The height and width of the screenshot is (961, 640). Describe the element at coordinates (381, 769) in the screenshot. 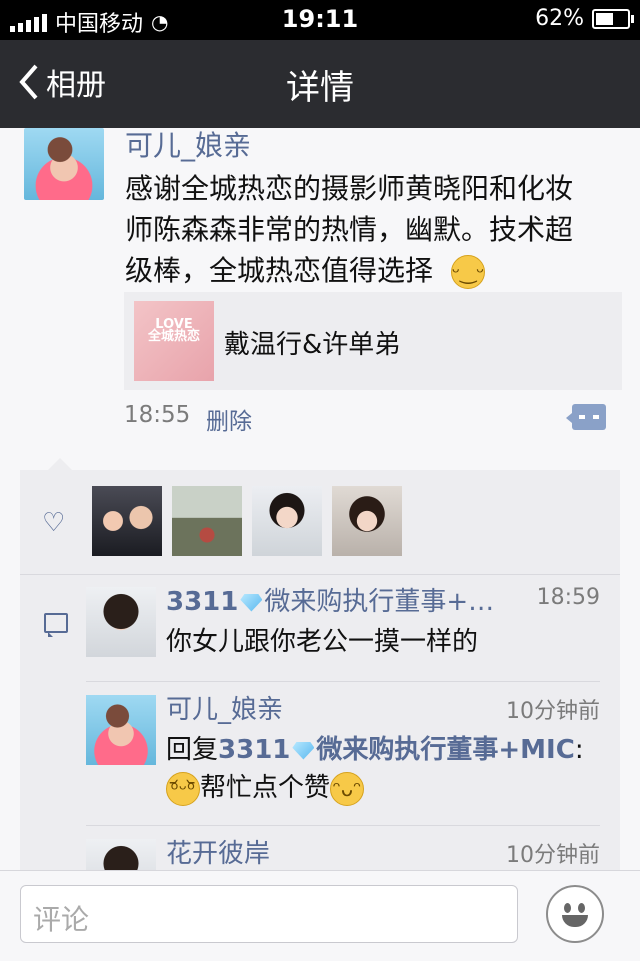

I see `comment-text: 回复3311 微来购执行董事+MIC: ᵒ᷄ᵕᵒ᷅ 帮忙点个赞 ᵔᴗᵔ` at that location.